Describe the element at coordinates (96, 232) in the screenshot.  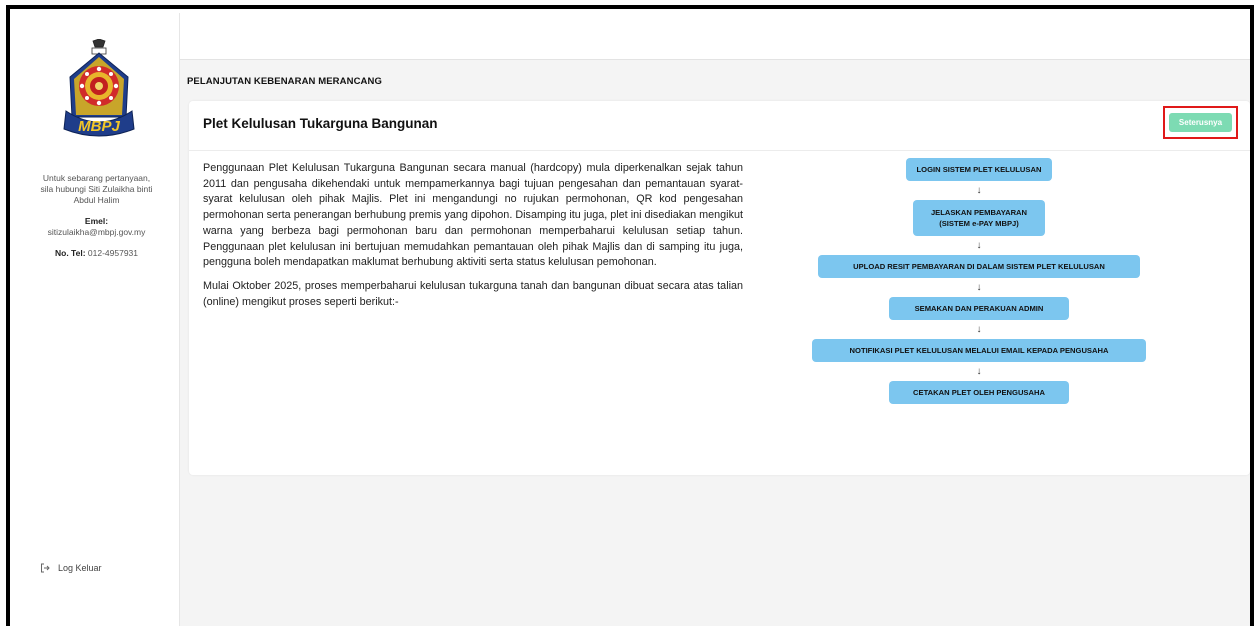
I see `email-value: sitizulaikha@mbpj.gov.my` at that location.